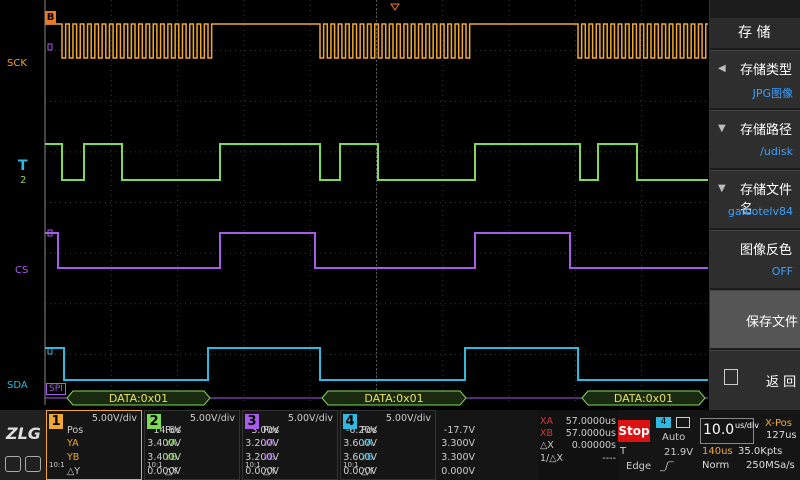  I want to click on decode-label: SPI, so click(56, 389).